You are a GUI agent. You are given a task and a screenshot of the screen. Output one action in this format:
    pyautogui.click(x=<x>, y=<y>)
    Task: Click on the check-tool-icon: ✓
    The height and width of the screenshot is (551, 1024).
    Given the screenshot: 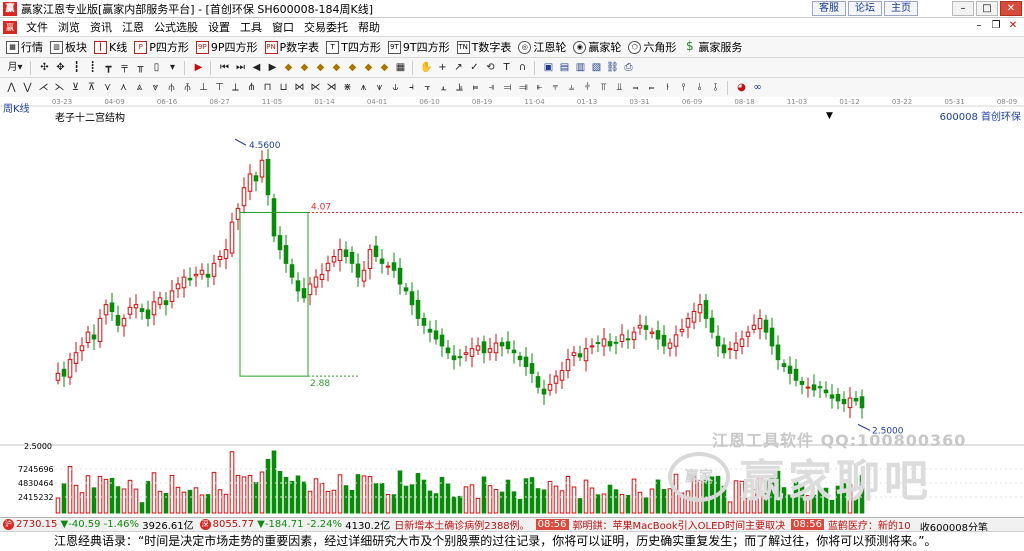 What is the action you would take?
    pyautogui.click(x=474, y=67)
    